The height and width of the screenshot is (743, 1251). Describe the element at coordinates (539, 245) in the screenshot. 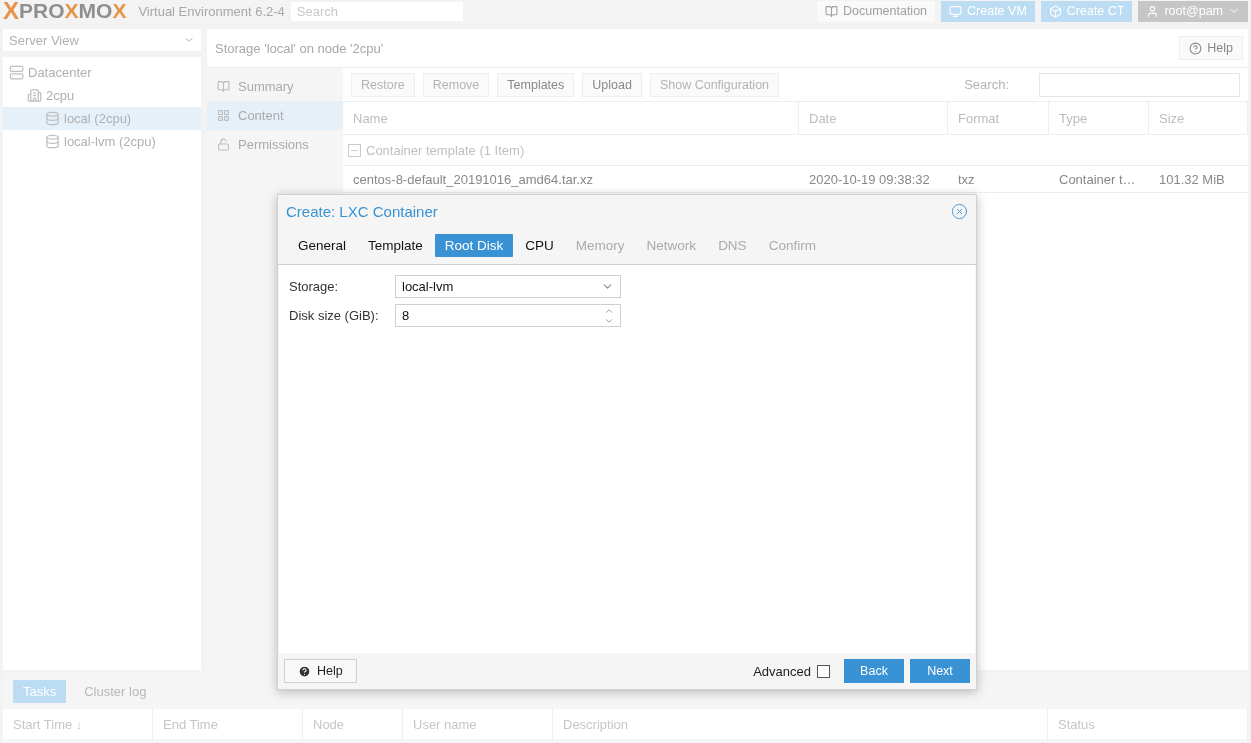

I see `tab: CPU` at that location.